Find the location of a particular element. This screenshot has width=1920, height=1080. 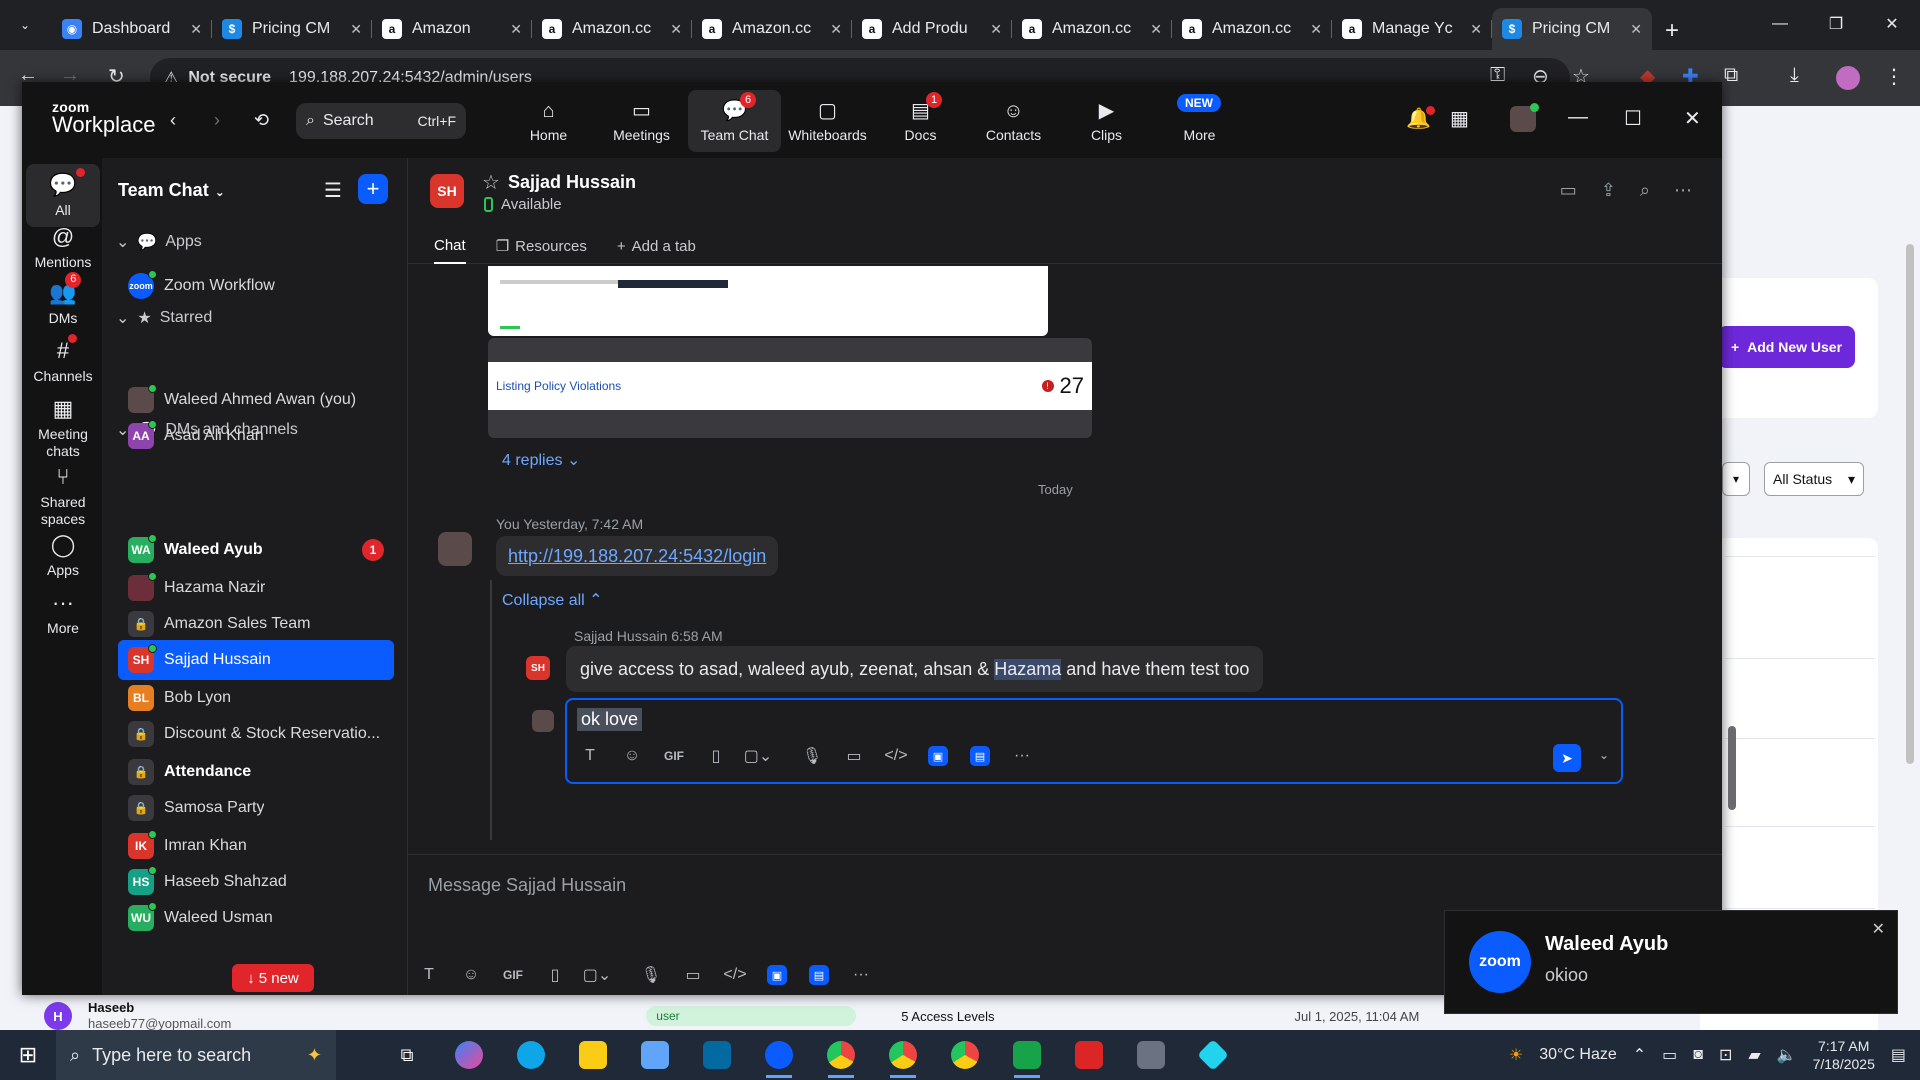

list-item: AA Asad Ali Khan is located at coordinates (256, 436).